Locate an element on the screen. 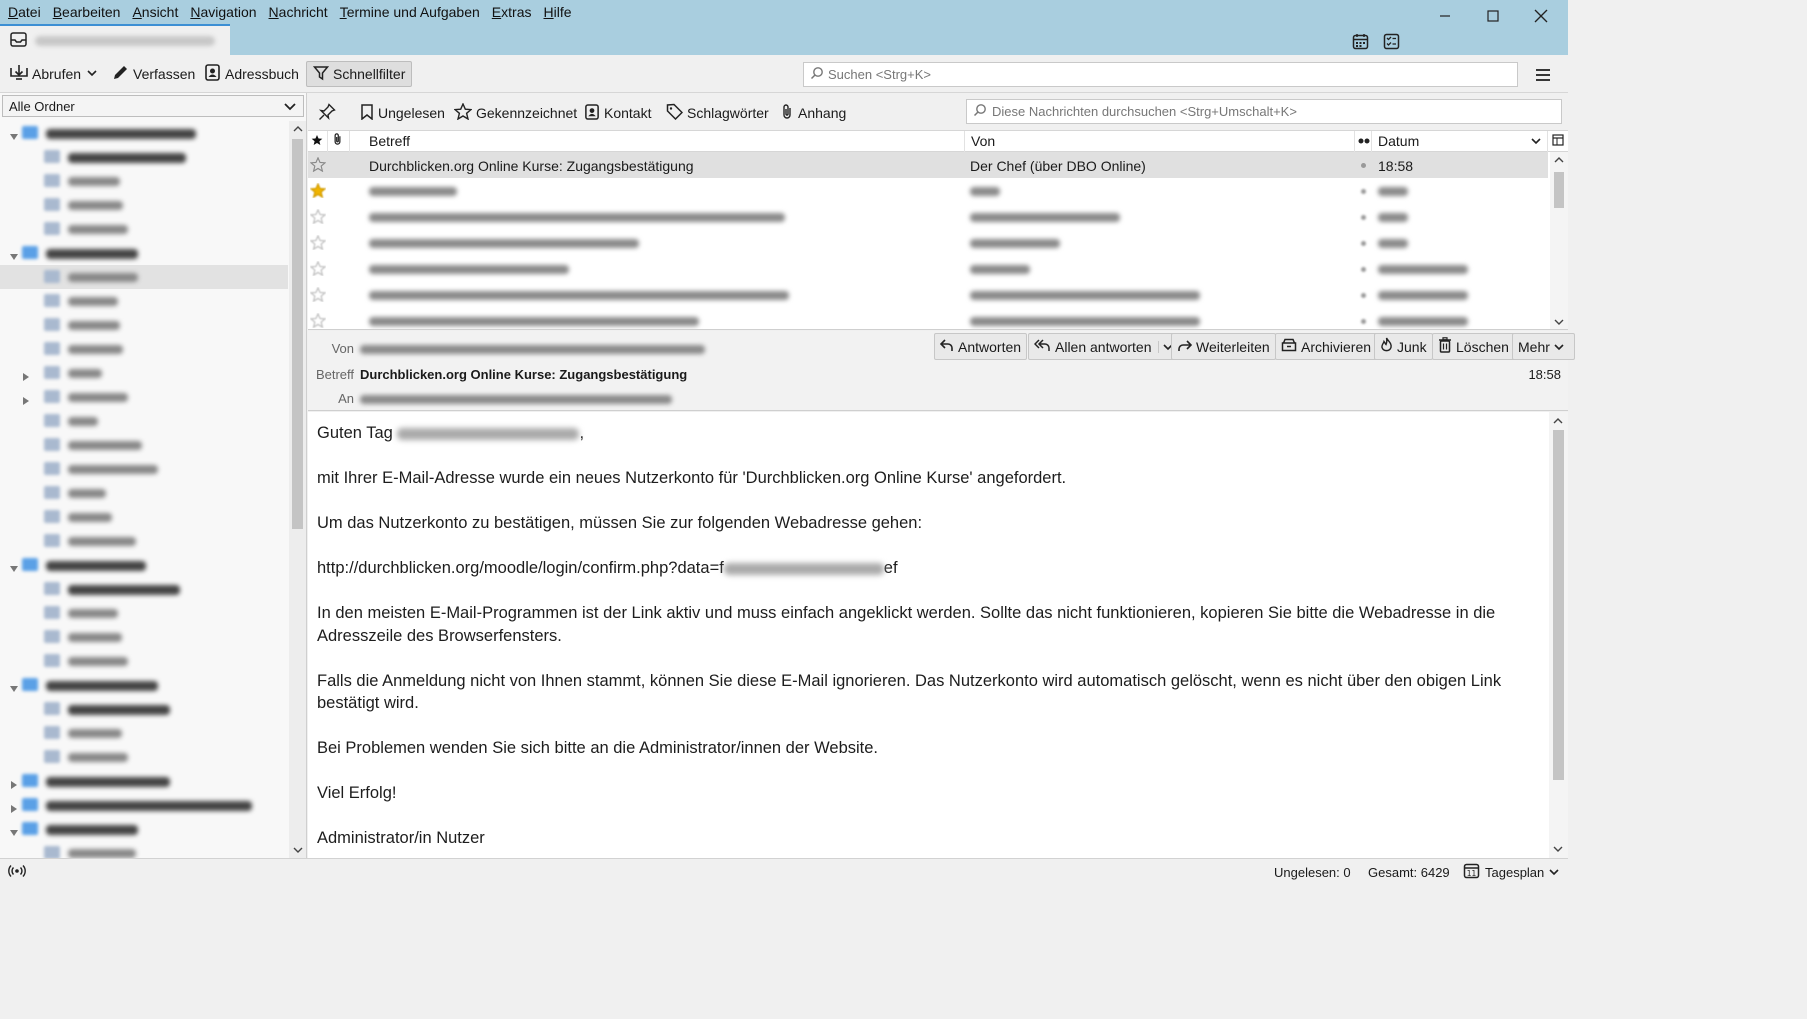 The height and width of the screenshot is (1019, 1807). thread-scrollbar-thumb is located at coordinates (1559, 190).